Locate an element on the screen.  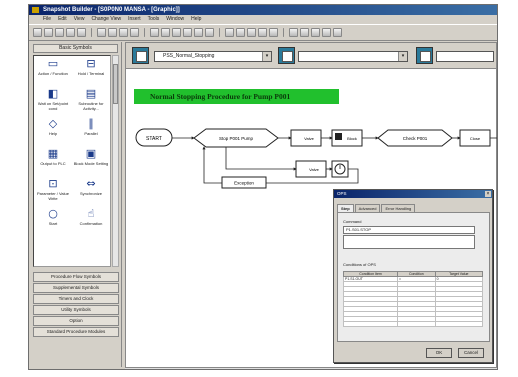
menu-edit: Edit is located at coordinates (62, 19).